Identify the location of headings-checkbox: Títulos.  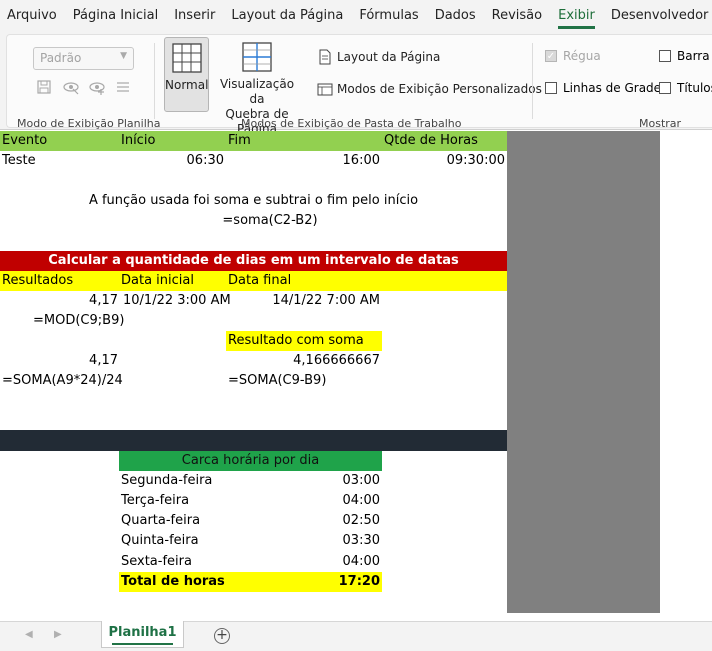
(685, 88).